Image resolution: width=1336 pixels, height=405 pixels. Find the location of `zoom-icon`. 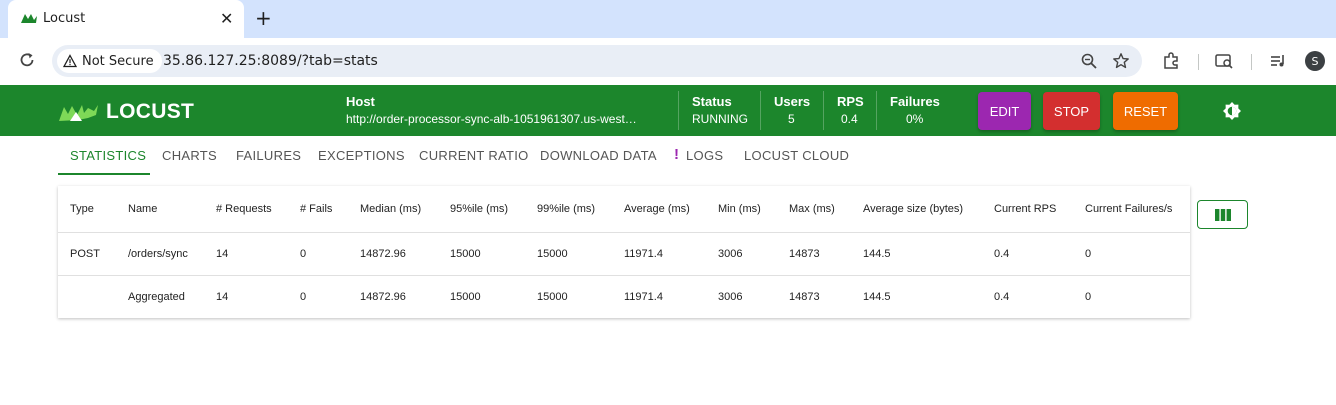

zoom-icon is located at coordinates (1089, 61).